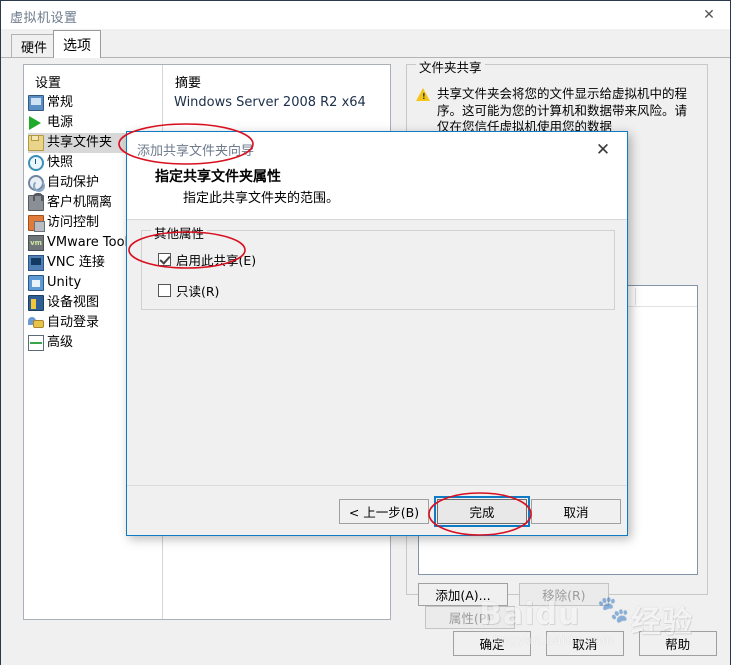 The height and width of the screenshot is (665, 731). Describe the element at coordinates (179, 232) in the screenshot. I see `other-attributes-title: 其他属性` at that location.